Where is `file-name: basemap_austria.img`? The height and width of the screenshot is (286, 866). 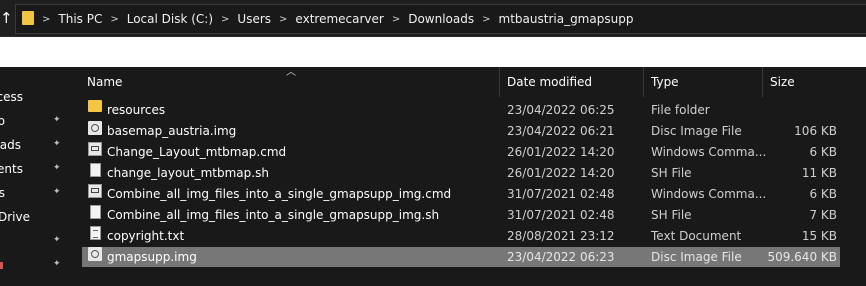 file-name: basemap_austria.img is located at coordinates (172, 131).